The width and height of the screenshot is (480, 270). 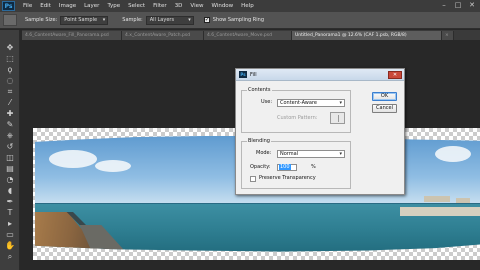 What do you see at coordinates (10, 234) in the screenshot?
I see `shape-tool-icon: ▭` at bounding box center [10, 234].